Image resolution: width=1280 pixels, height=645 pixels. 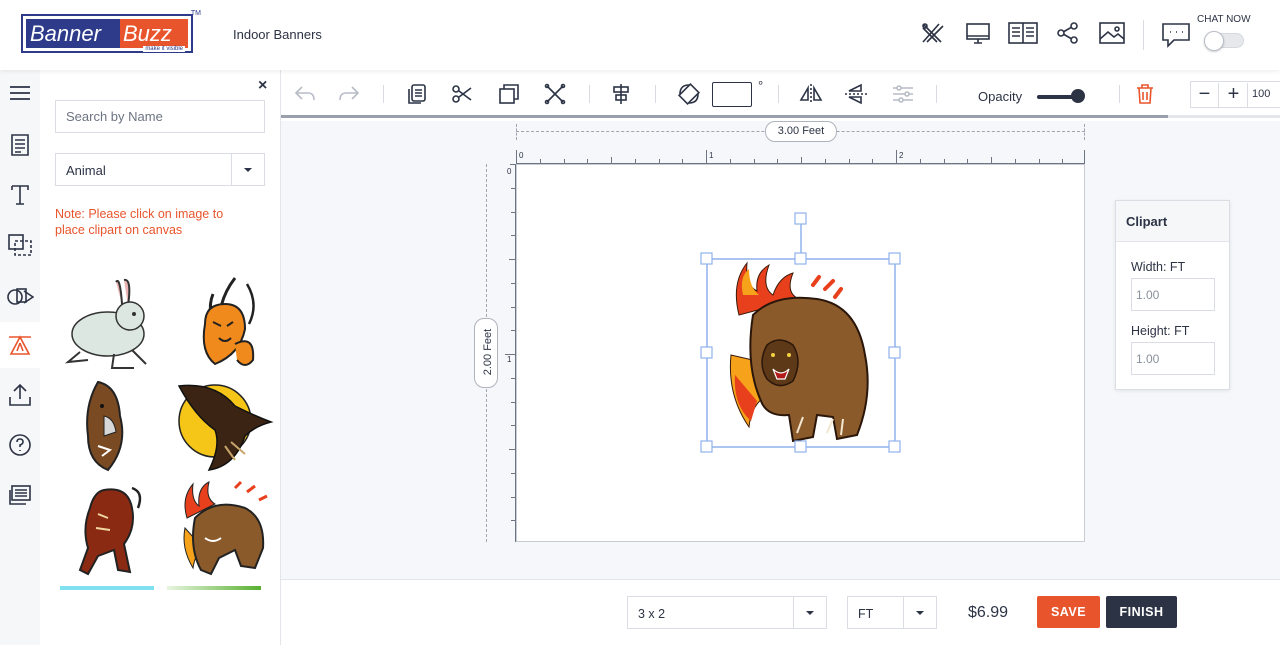 I want to click on redo-icon, so click(x=349, y=94).